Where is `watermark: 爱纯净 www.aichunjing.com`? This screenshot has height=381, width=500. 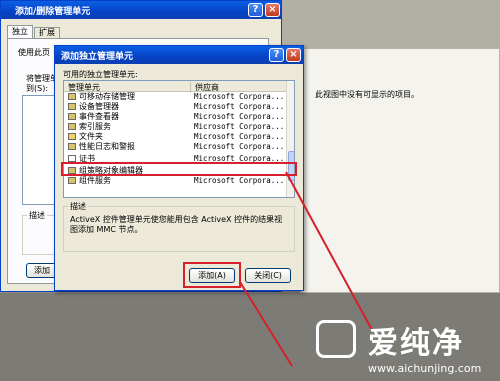 watermark: 爱纯净 www.aichunjing.com is located at coordinates (408, 349).